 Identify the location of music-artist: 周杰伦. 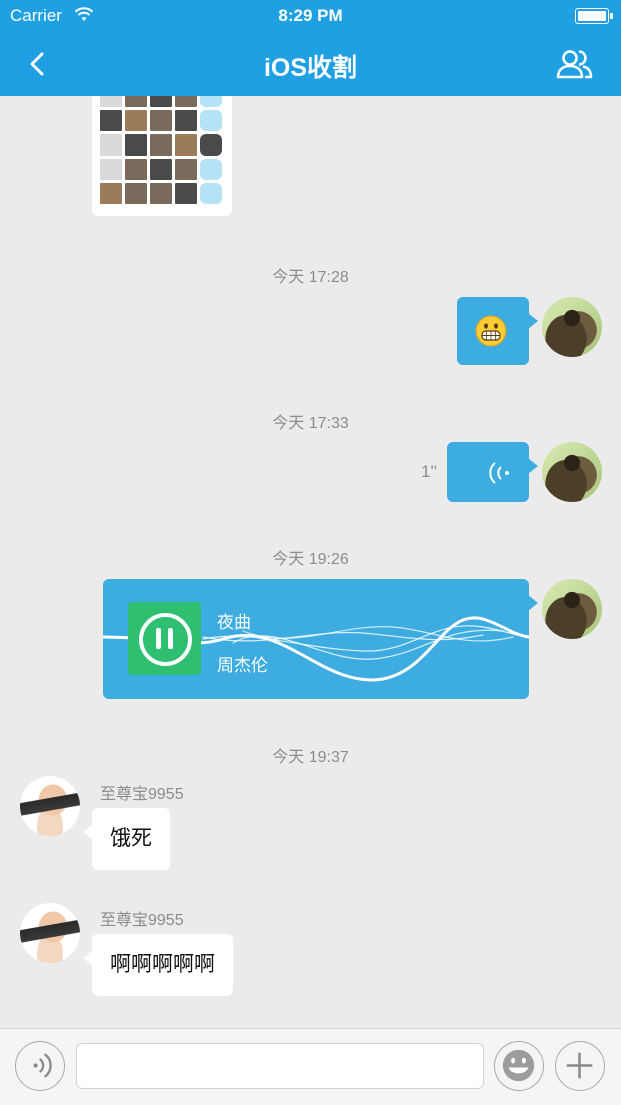
(242, 665).